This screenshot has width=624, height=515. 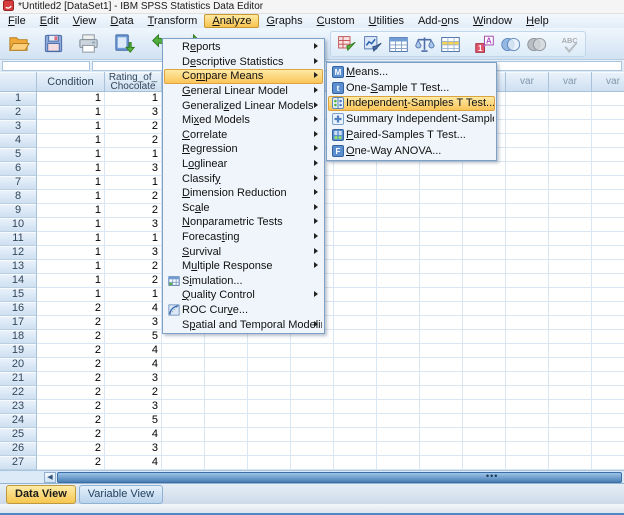 What do you see at coordinates (243, 178) in the screenshot?
I see `analyze-menu-item-classify: Classify` at bounding box center [243, 178].